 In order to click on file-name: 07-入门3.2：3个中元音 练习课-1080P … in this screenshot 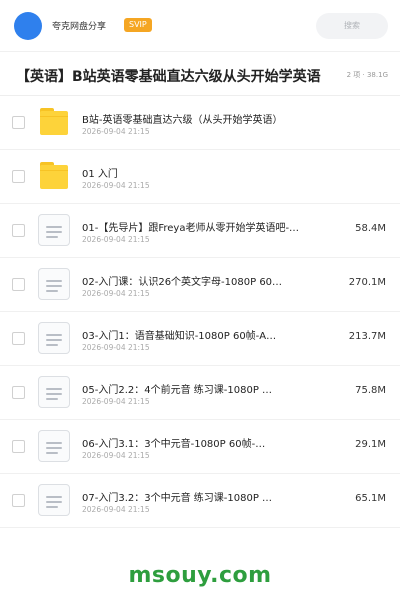, I will do `click(177, 496)`.